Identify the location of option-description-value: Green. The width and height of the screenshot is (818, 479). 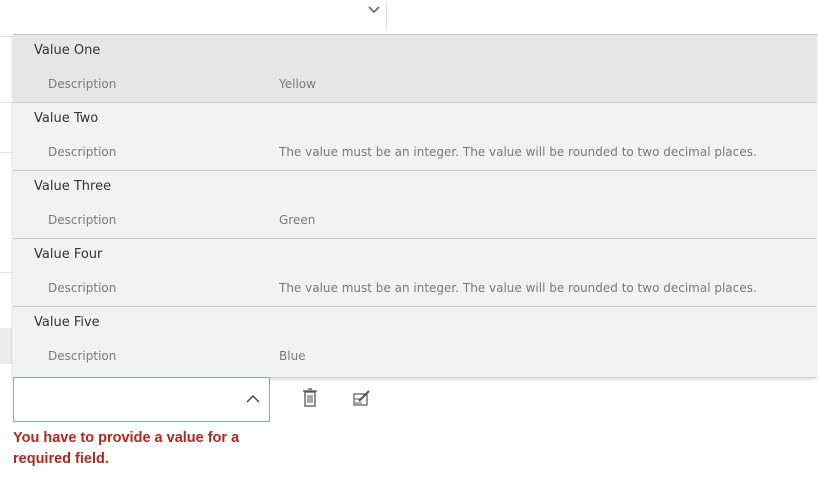
(297, 220).